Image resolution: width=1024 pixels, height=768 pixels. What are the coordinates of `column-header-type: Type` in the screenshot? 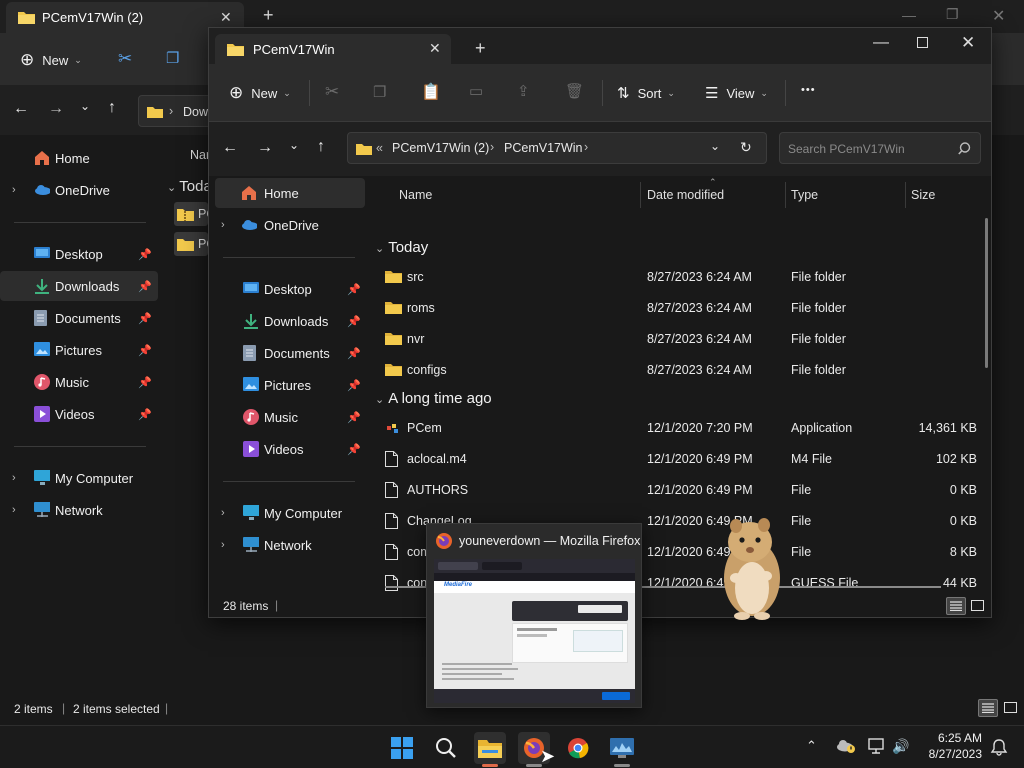 It's located at (804, 195).